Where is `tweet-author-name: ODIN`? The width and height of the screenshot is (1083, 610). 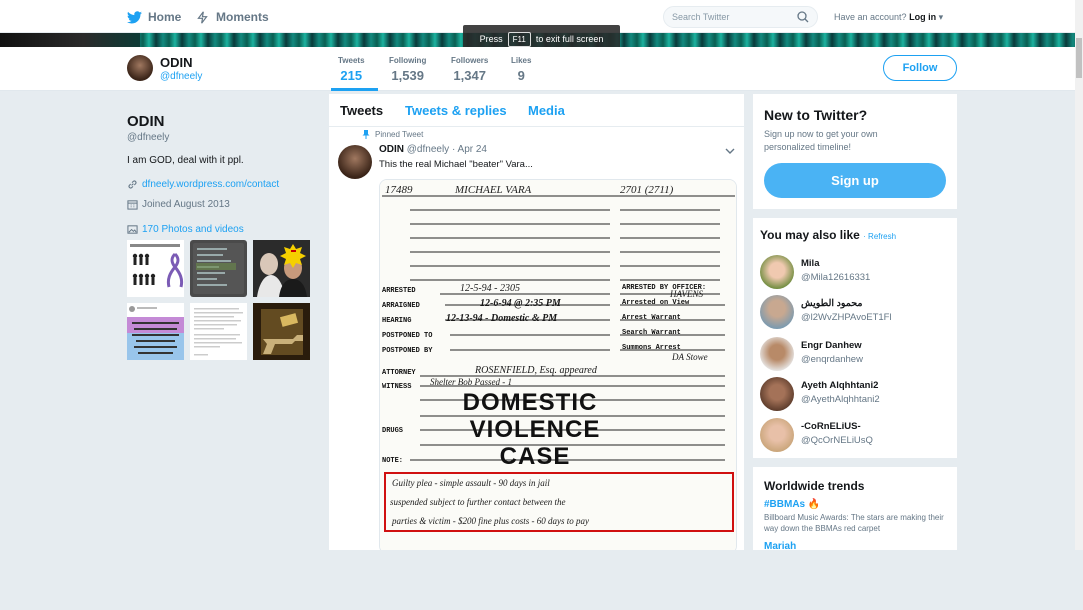
tweet-author-name: ODIN is located at coordinates (391, 149).